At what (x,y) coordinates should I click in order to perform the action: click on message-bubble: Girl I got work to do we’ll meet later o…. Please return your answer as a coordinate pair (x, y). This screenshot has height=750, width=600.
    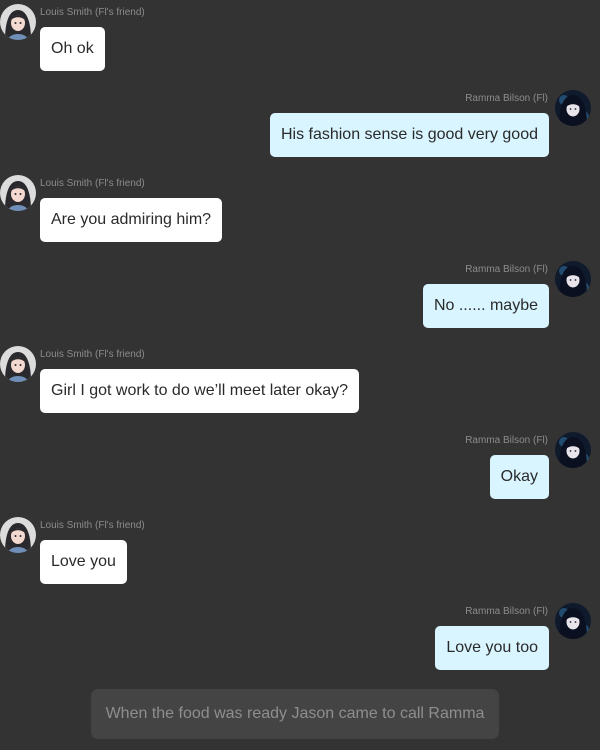
    Looking at the image, I should click on (200, 391).